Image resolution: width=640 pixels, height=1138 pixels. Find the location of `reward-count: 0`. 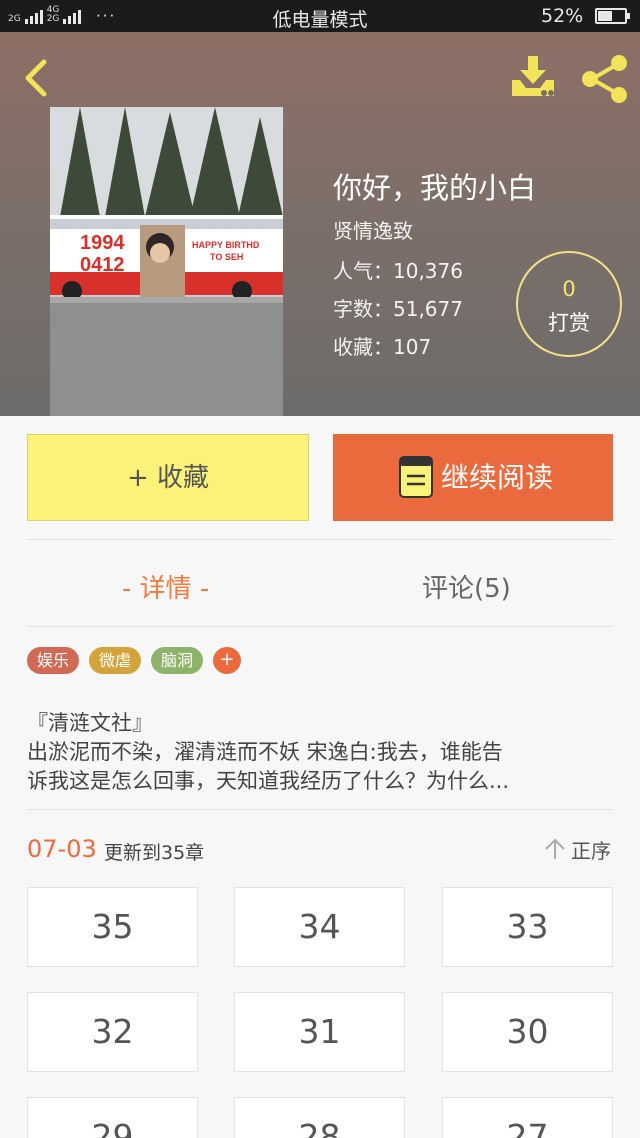

reward-count: 0 is located at coordinates (569, 289).